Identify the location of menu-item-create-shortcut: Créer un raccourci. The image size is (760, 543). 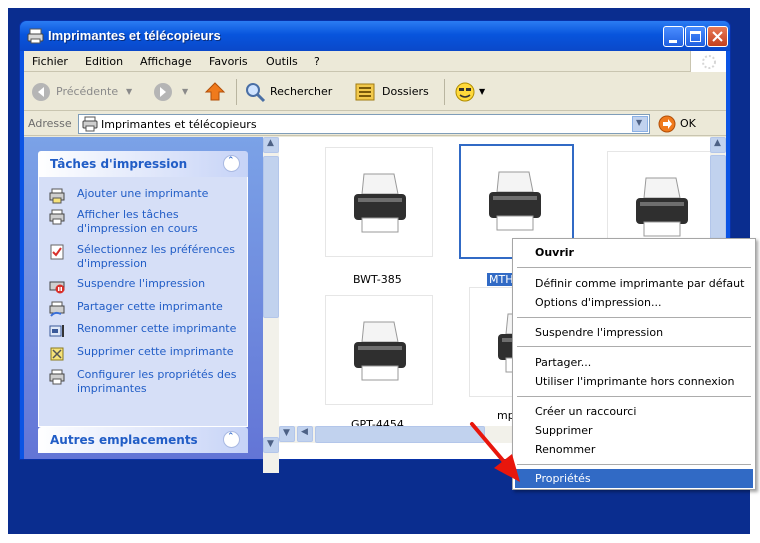
(634, 411).